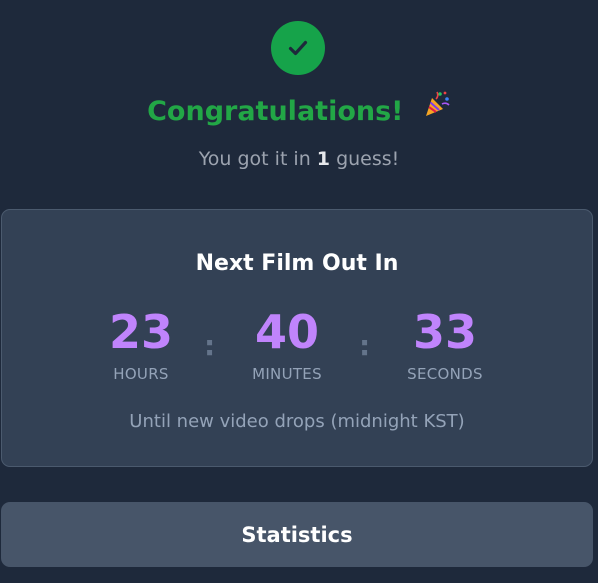  I want to click on seconds-unit: 33 SECONDS, so click(445, 345).